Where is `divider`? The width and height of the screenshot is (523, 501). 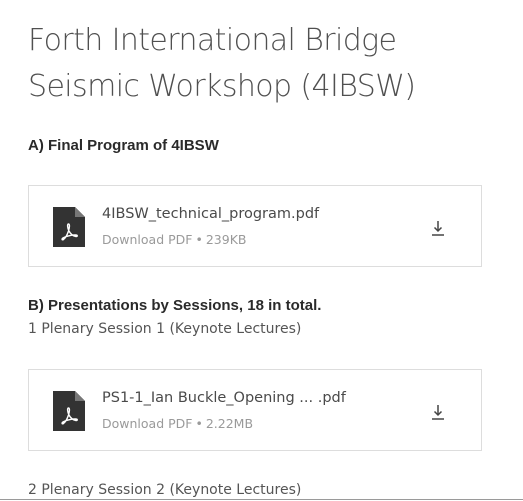
divider is located at coordinates (261, 499).